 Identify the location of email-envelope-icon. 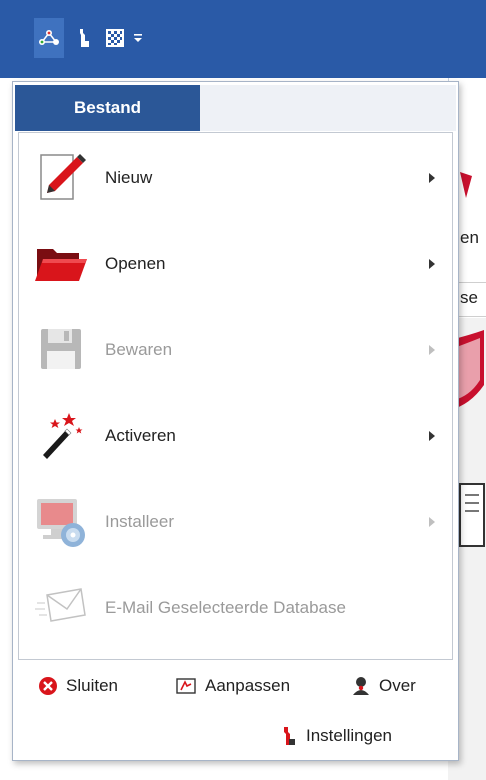
(60, 605).